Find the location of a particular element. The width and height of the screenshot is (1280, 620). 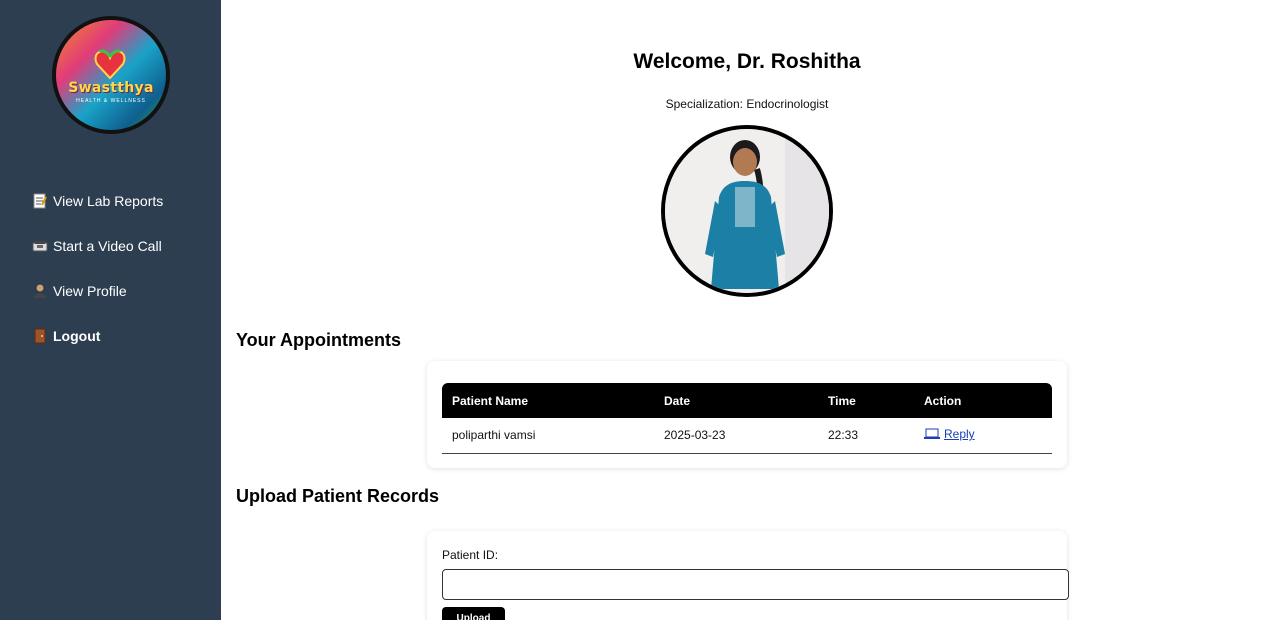

patient-id-input is located at coordinates (755, 584).